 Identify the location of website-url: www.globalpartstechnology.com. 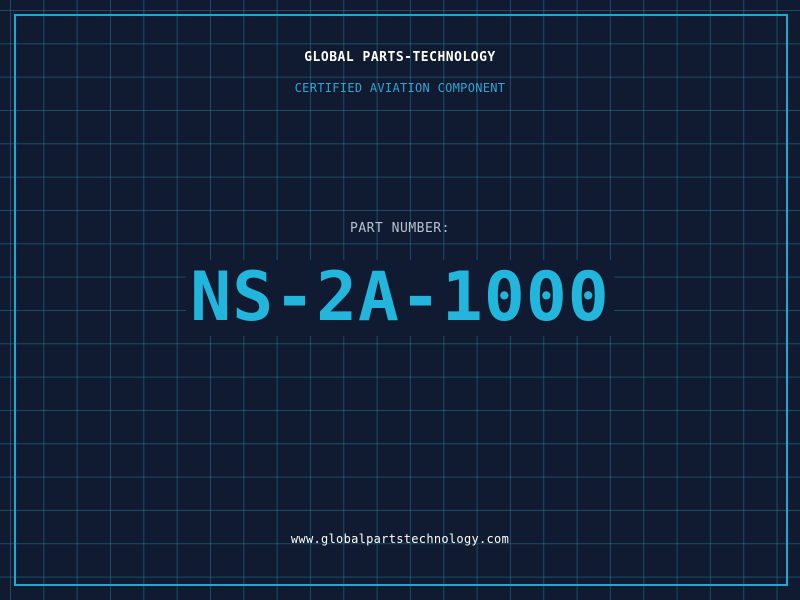
(400, 539).